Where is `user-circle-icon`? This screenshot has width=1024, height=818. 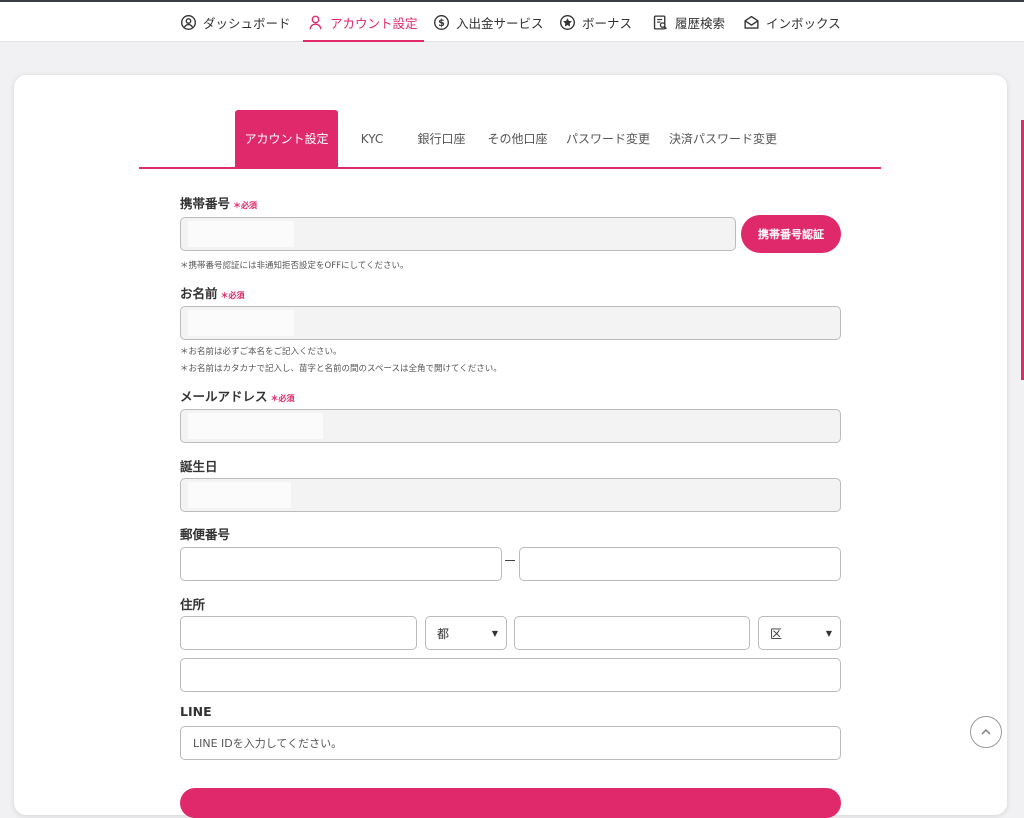
user-circle-icon is located at coordinates (188, 22).